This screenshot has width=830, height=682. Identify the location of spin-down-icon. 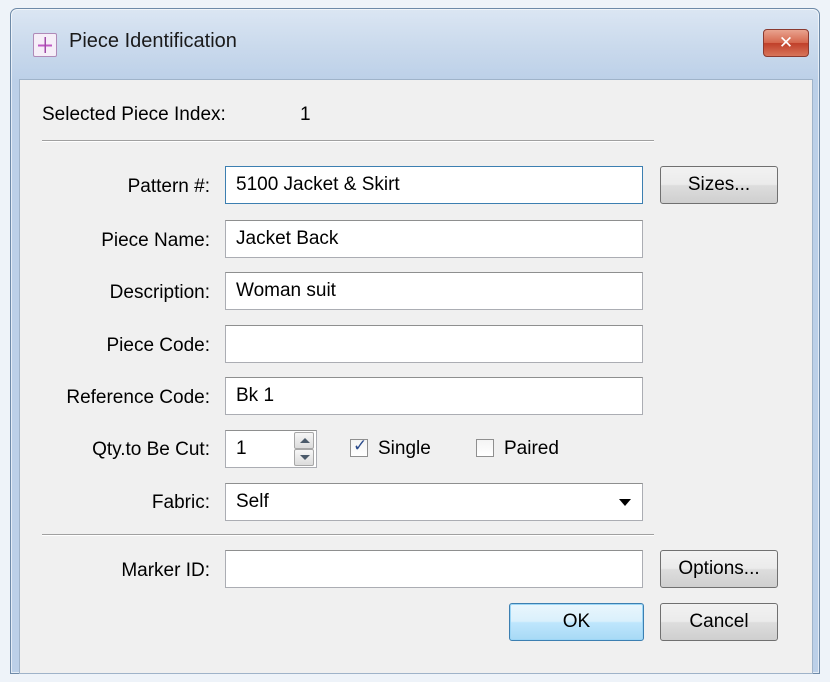
(304, 457).